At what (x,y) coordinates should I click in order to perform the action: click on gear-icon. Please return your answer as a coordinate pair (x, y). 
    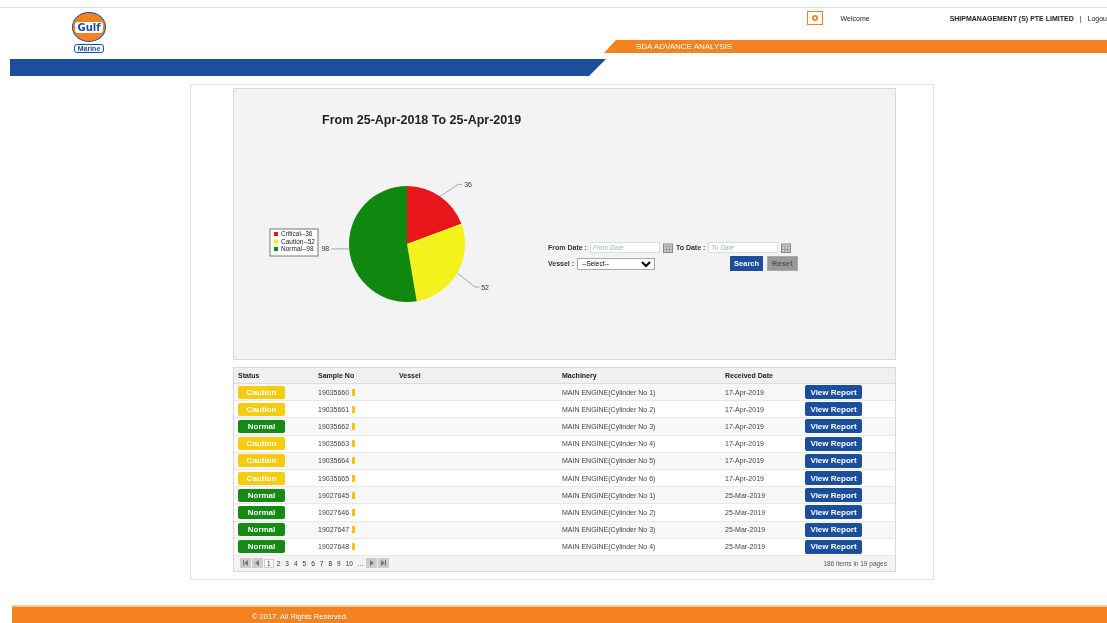
    Looking at the image, I should click on (814, 18).